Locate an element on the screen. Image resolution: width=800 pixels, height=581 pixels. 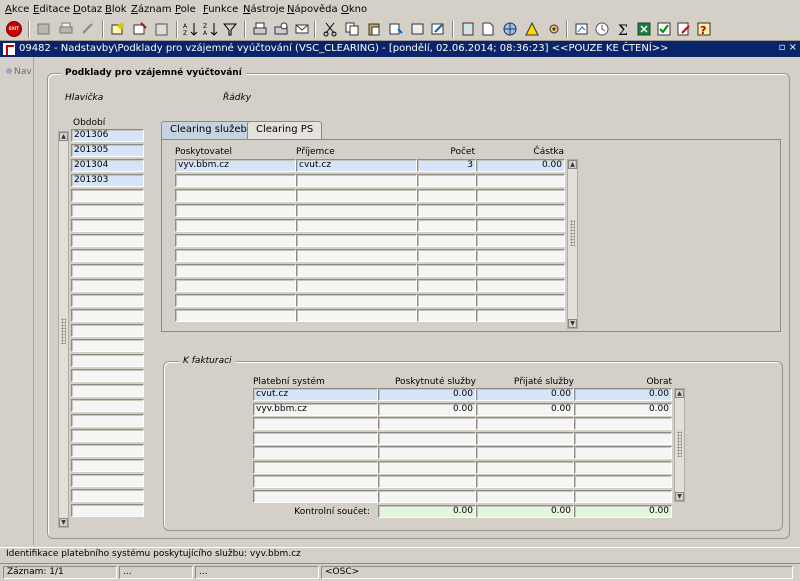
clearing-scrollbar: ▲ ▼ is located at coordinates (572, 244).